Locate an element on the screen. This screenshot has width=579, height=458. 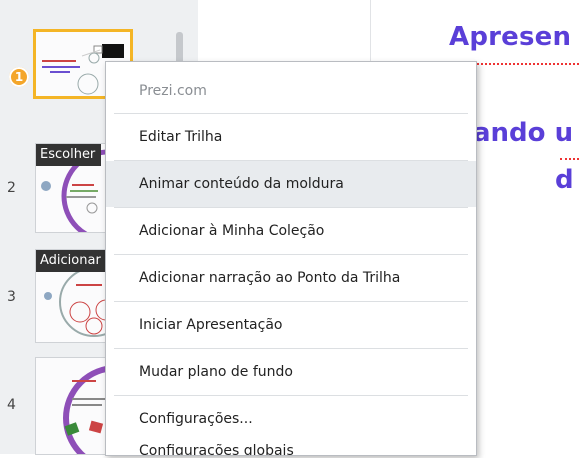
spellcheck-underline is located at coordinates (569, 158).